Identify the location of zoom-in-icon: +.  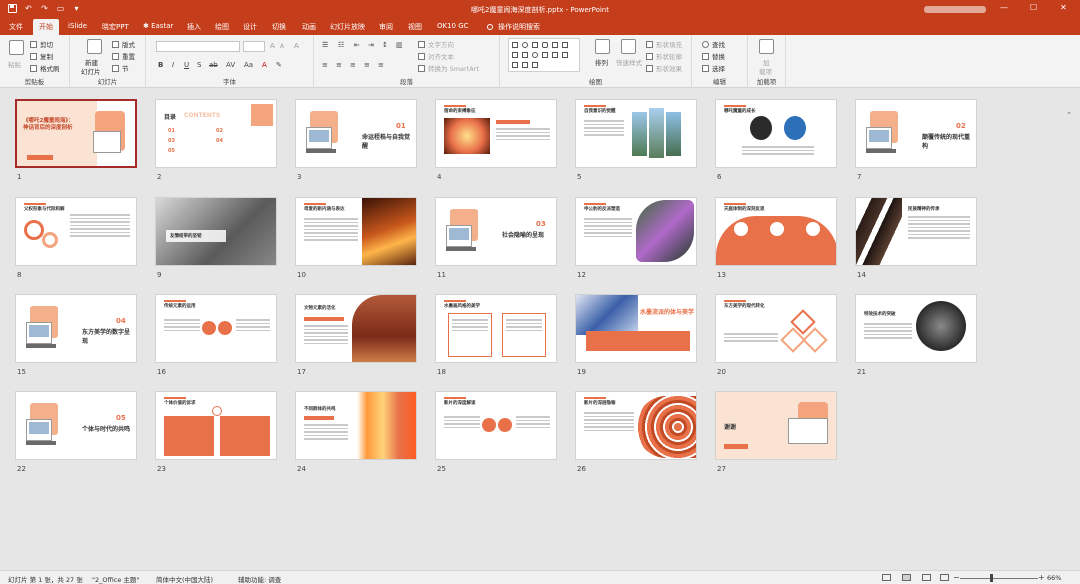
(1041, 577).